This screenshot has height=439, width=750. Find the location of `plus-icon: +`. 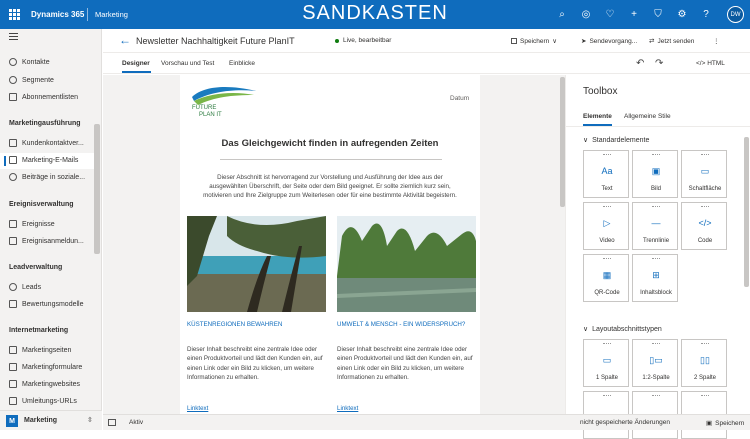

plus-icon: + is located at coordinates (634, 14).